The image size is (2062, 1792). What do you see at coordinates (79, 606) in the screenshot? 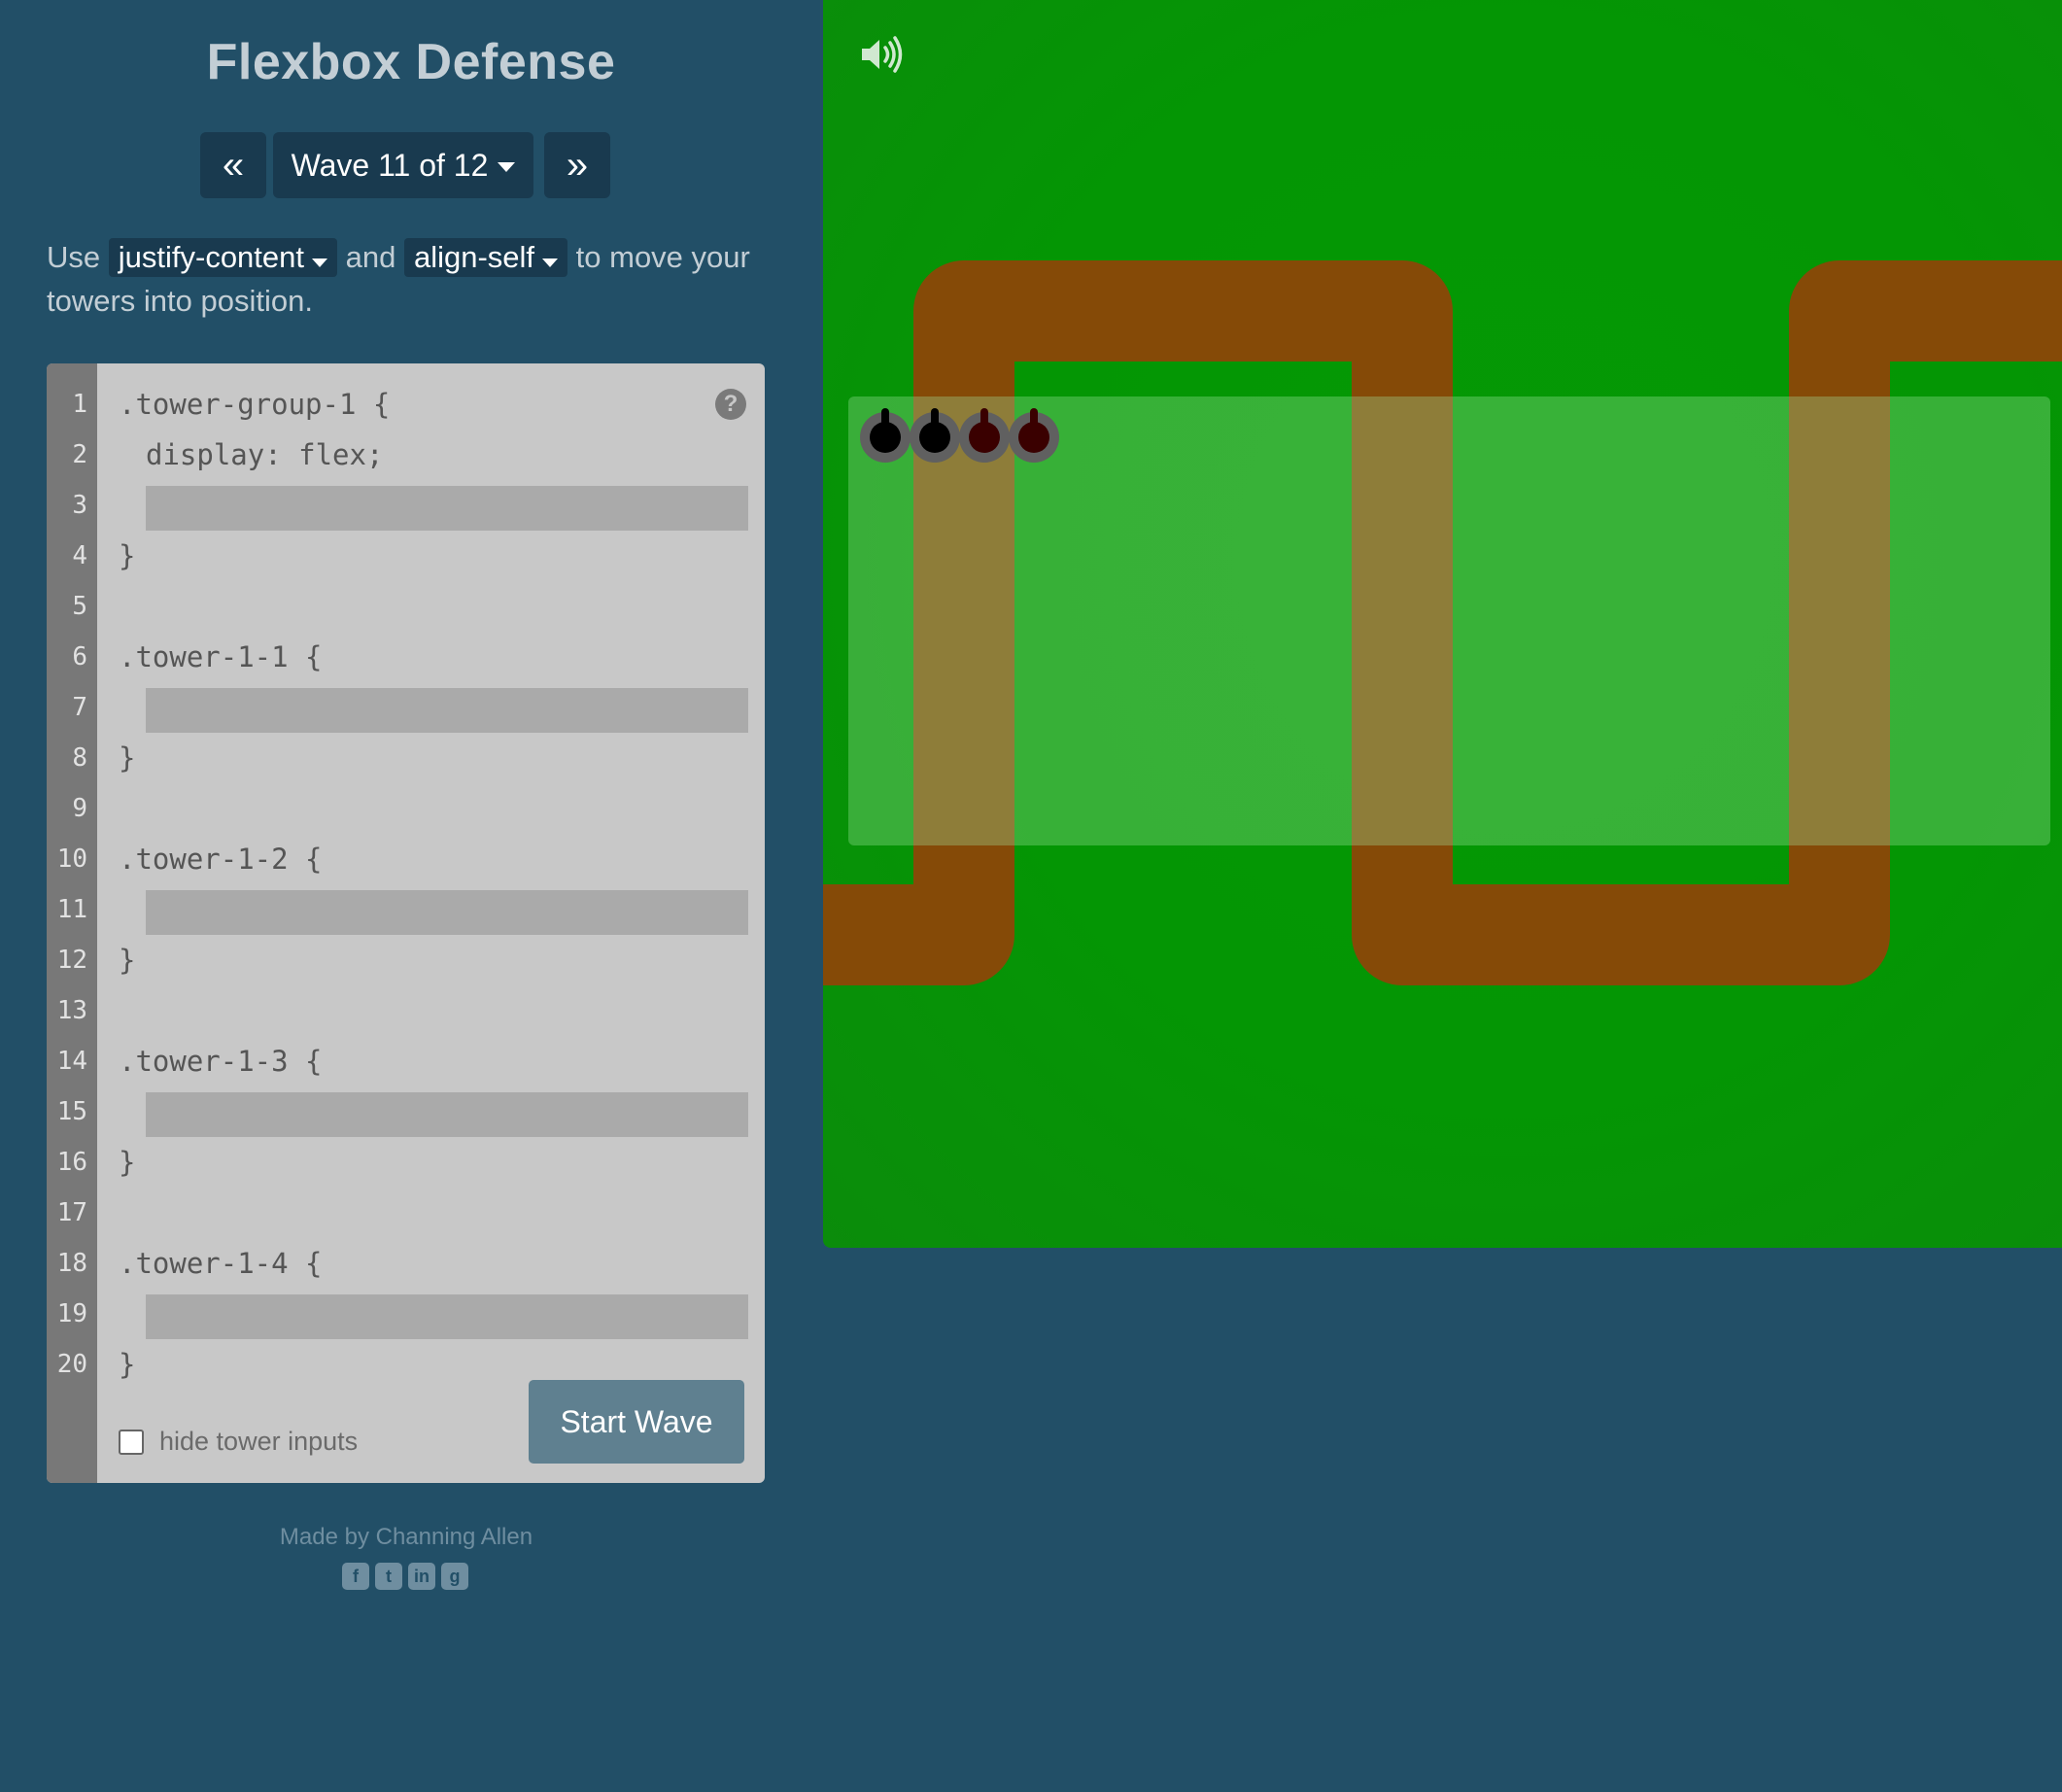
I see `line-number: 5` at bounding box center [79, 606].